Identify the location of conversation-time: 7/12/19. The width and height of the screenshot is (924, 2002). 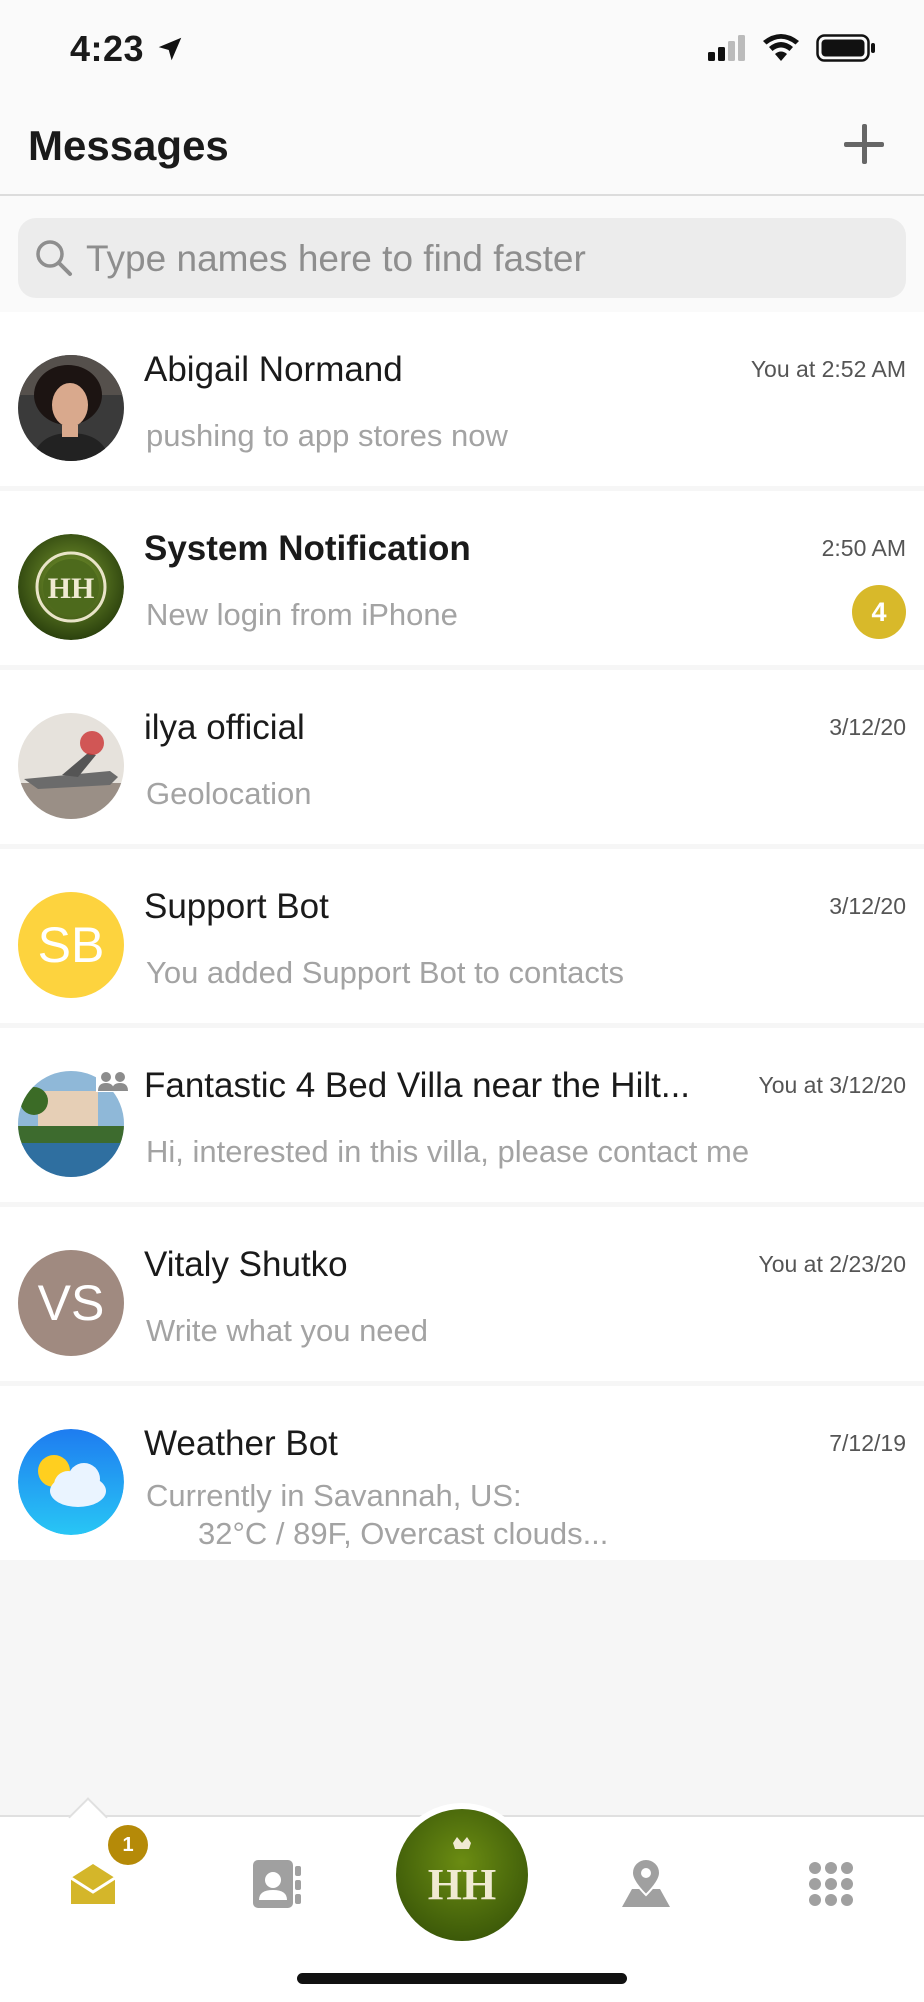
(867, 1443).